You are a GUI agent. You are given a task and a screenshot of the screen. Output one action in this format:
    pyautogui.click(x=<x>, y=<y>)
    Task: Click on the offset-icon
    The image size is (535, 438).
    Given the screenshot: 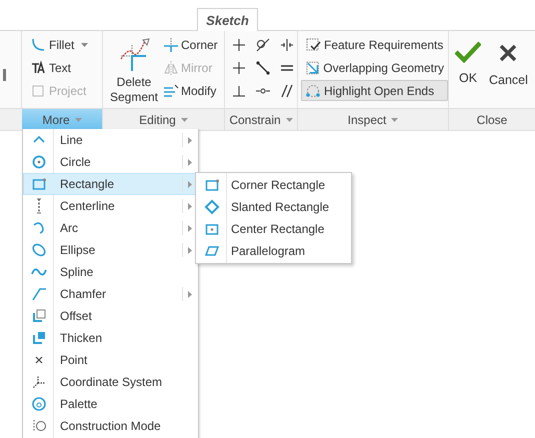 What is the action you would take?
    pyautogui.click(x=39, y=316)
    